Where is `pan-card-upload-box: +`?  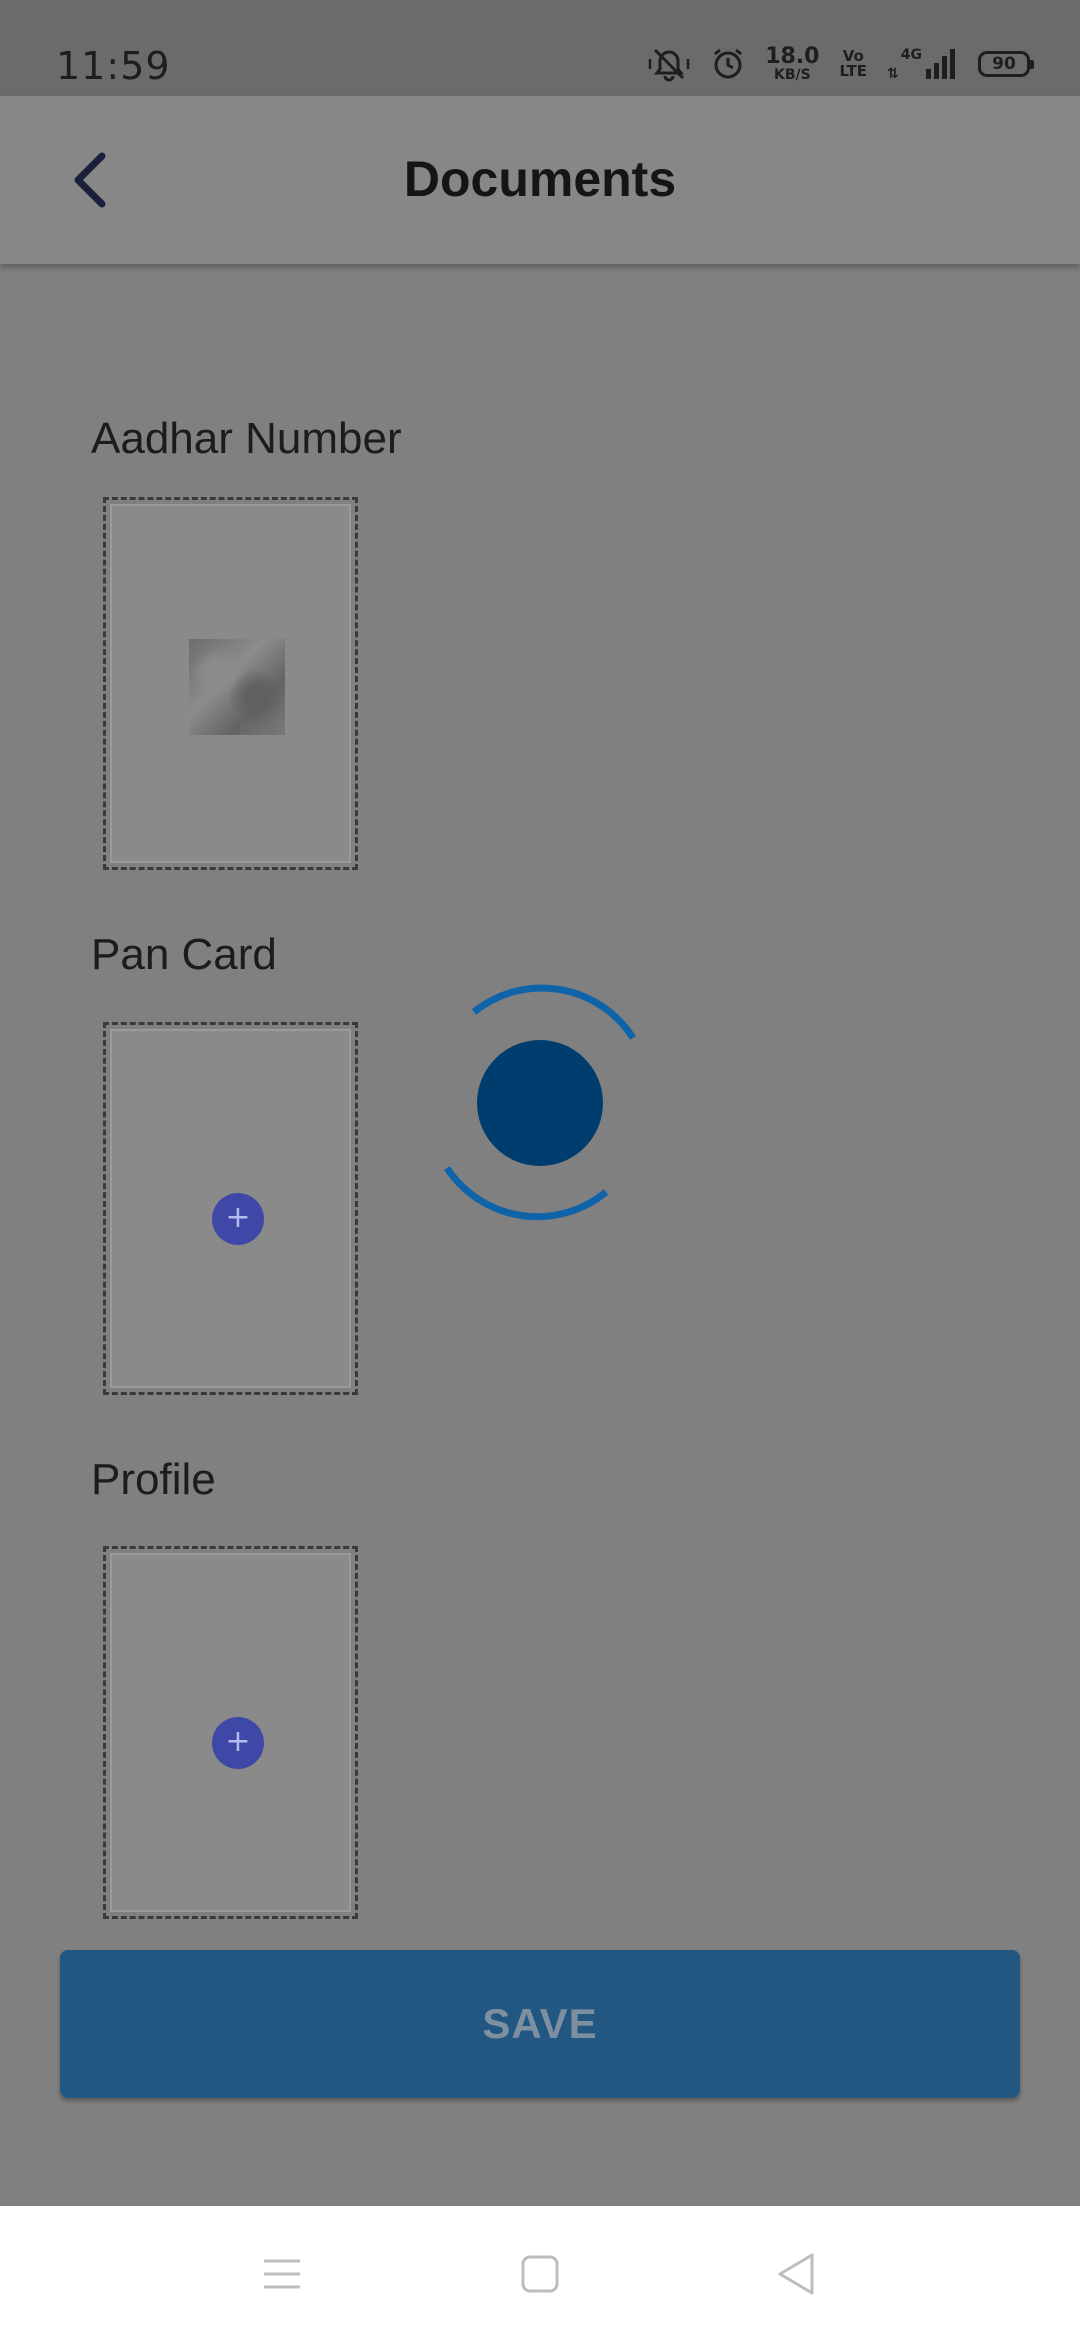
pan-card-upload-box: + is located at coordinates (230, 1208).